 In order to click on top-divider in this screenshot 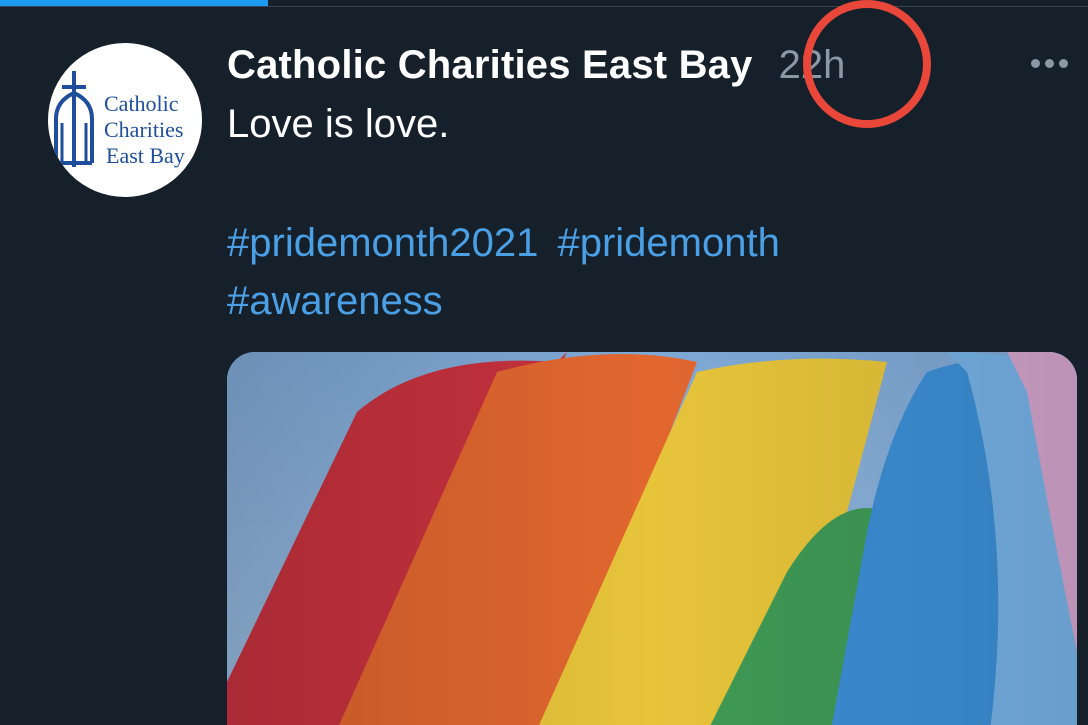, I will do `click(544, 6)`.